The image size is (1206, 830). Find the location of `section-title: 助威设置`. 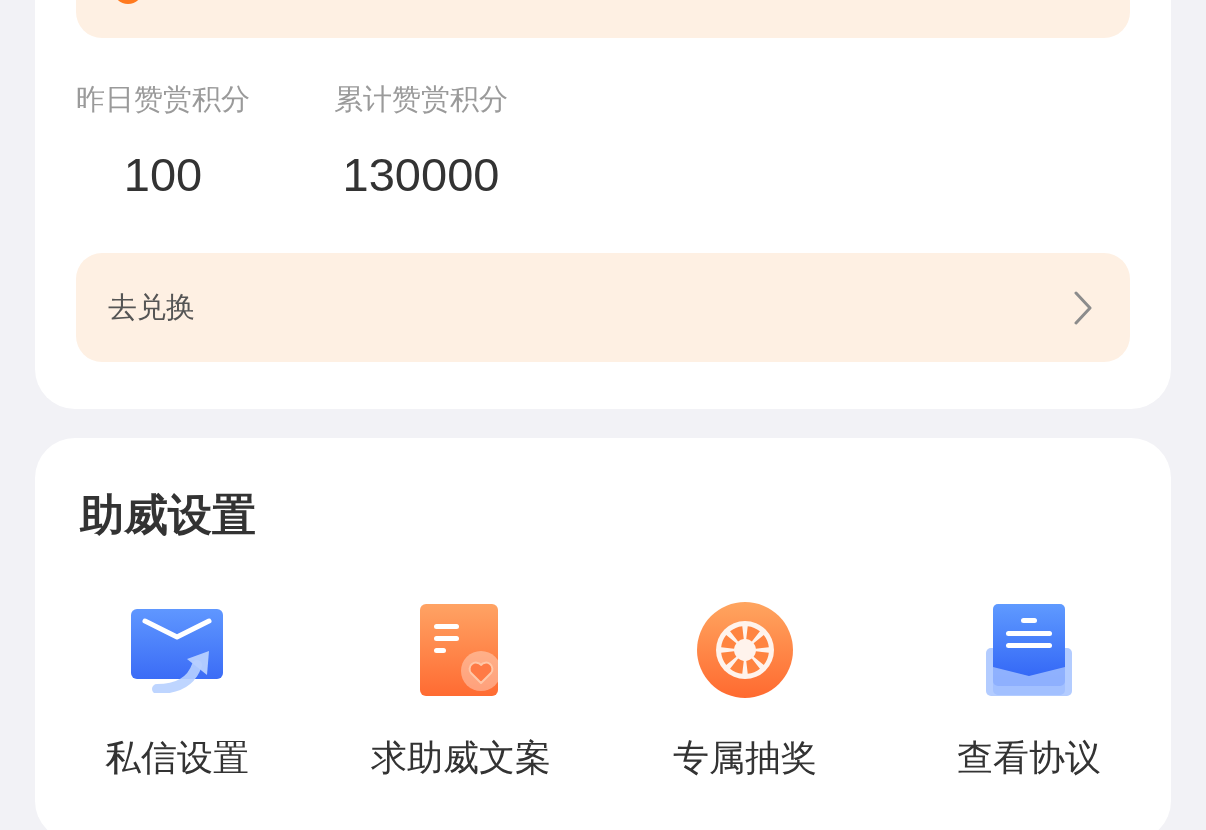

section-title: 助威设置 is located at coordinates (167, 515).